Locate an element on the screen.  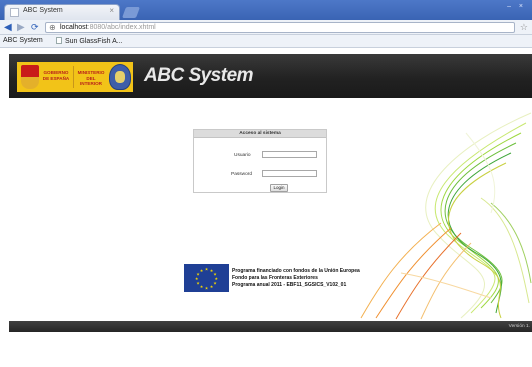
tab-strip: ABC System × – × is located at coordinates (266, 10).